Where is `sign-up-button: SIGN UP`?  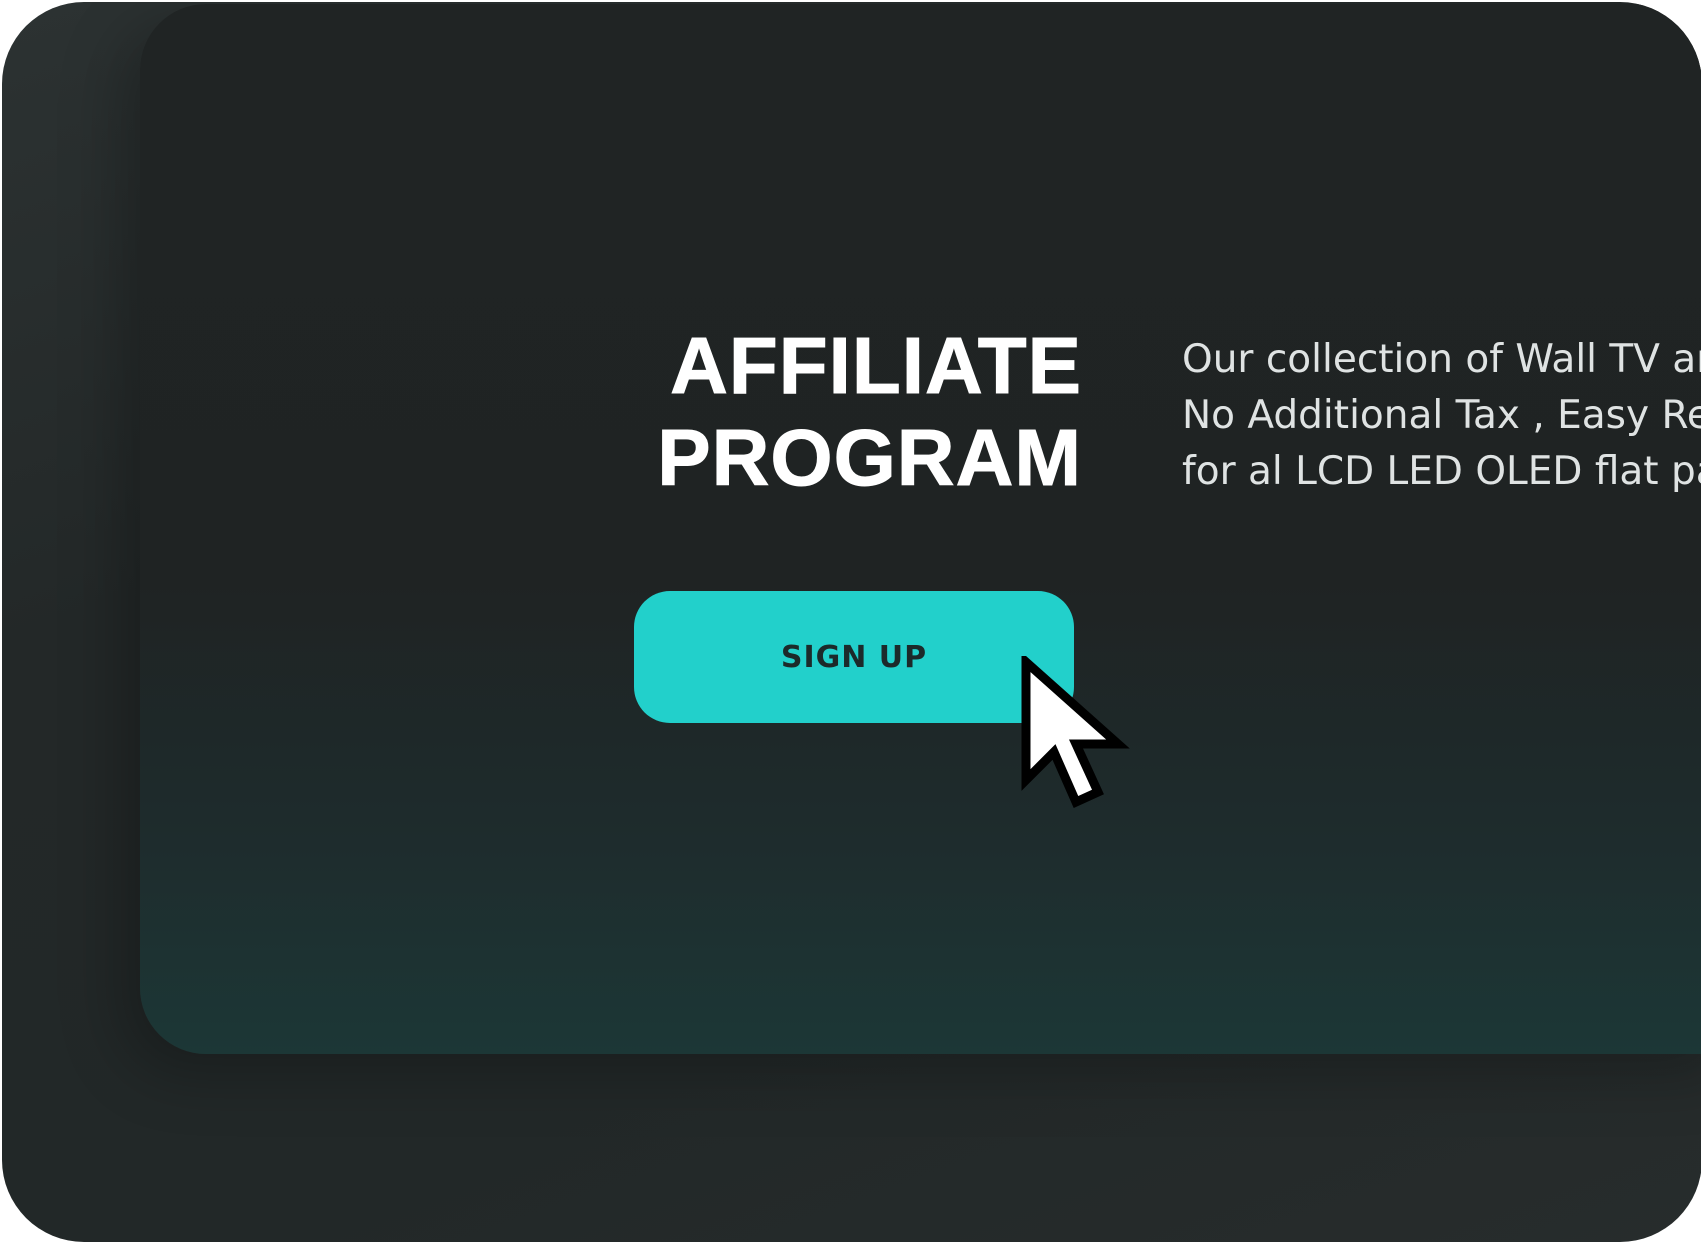
sign-up-button: SIGN UP is located at coordinates (854, 657).